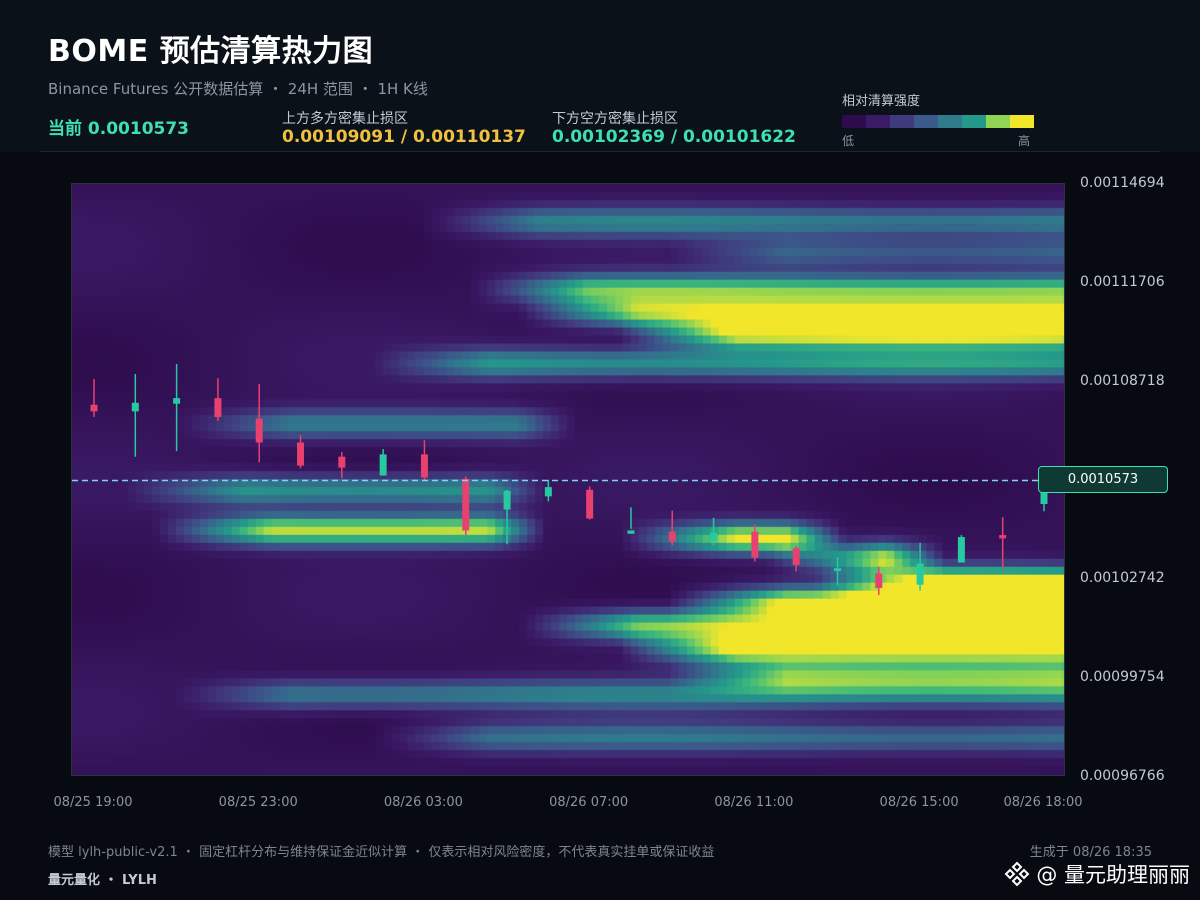 The image size is (1200, 900). I want to click on y-tick-label: 0.00096766, so click(1122, 776).